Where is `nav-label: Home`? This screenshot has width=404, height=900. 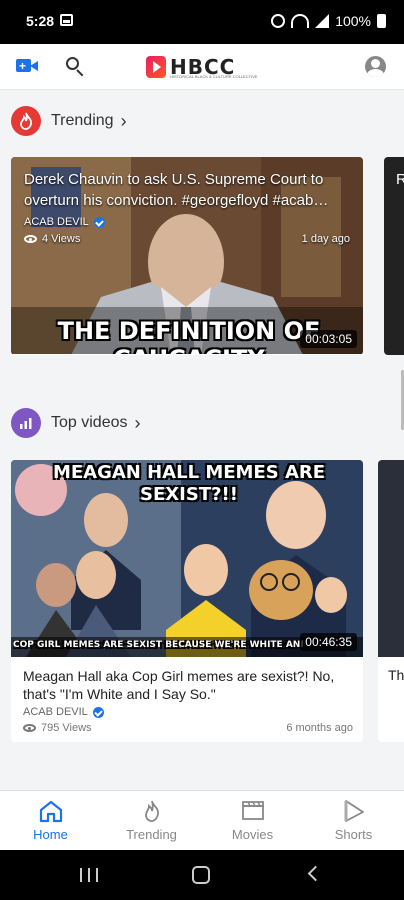 nav-label: Home is located at coordinates (50, 834).